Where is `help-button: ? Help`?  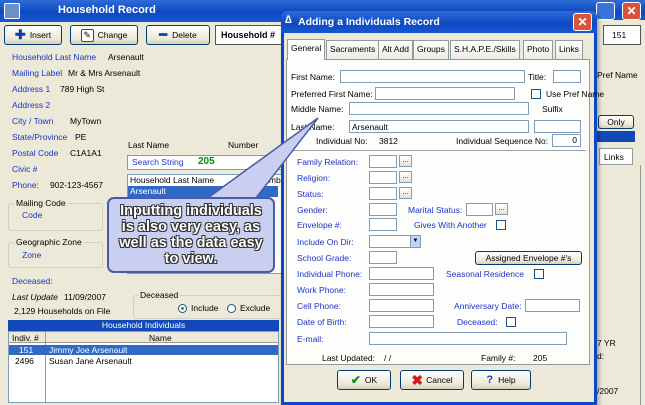
help-button: ? Help is located at coordinates (501, 380).